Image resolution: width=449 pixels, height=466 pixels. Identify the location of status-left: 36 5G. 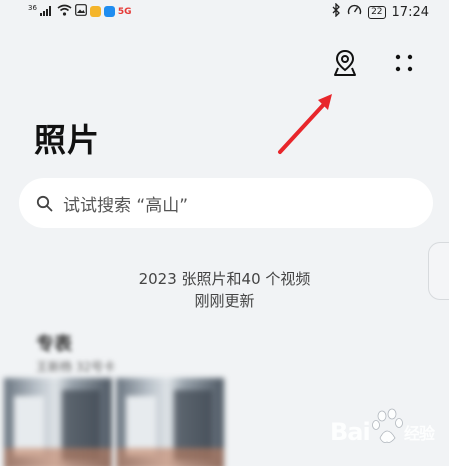
(80, 11).